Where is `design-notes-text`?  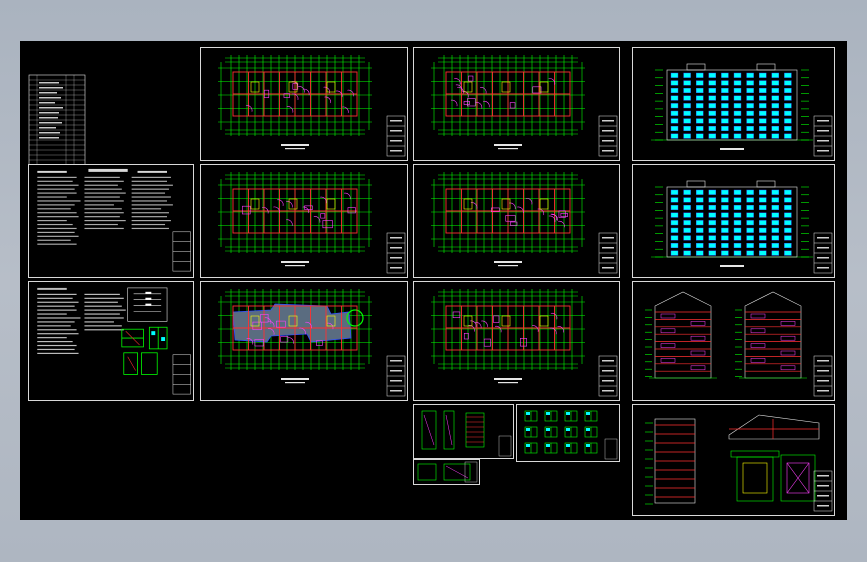 design-notes-text is located at coordinates (114, 220).